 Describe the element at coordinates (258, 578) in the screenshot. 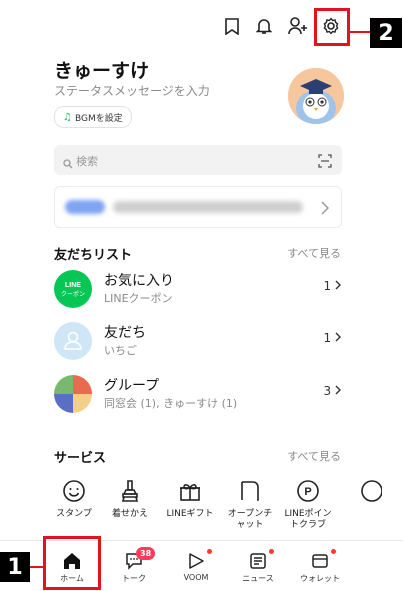

I see `tab-label: ニュース` at that location.